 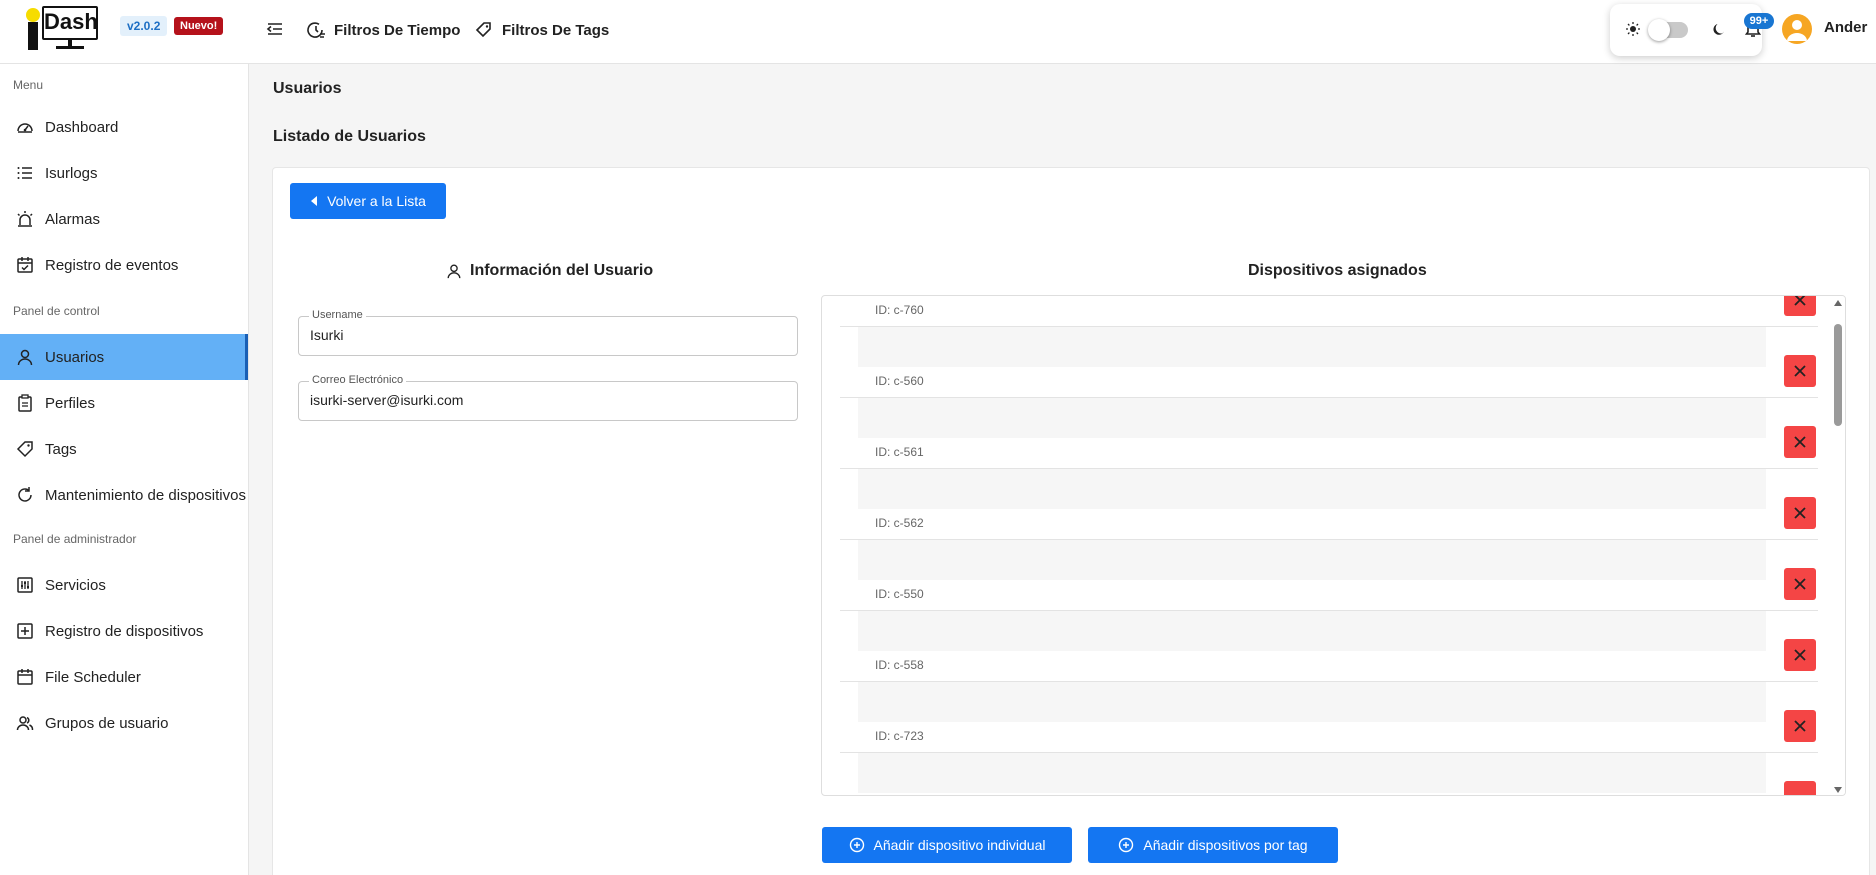 I want to click on sidebar-item-file-scheduler: File Scheduler, so click(x=124, y=677).